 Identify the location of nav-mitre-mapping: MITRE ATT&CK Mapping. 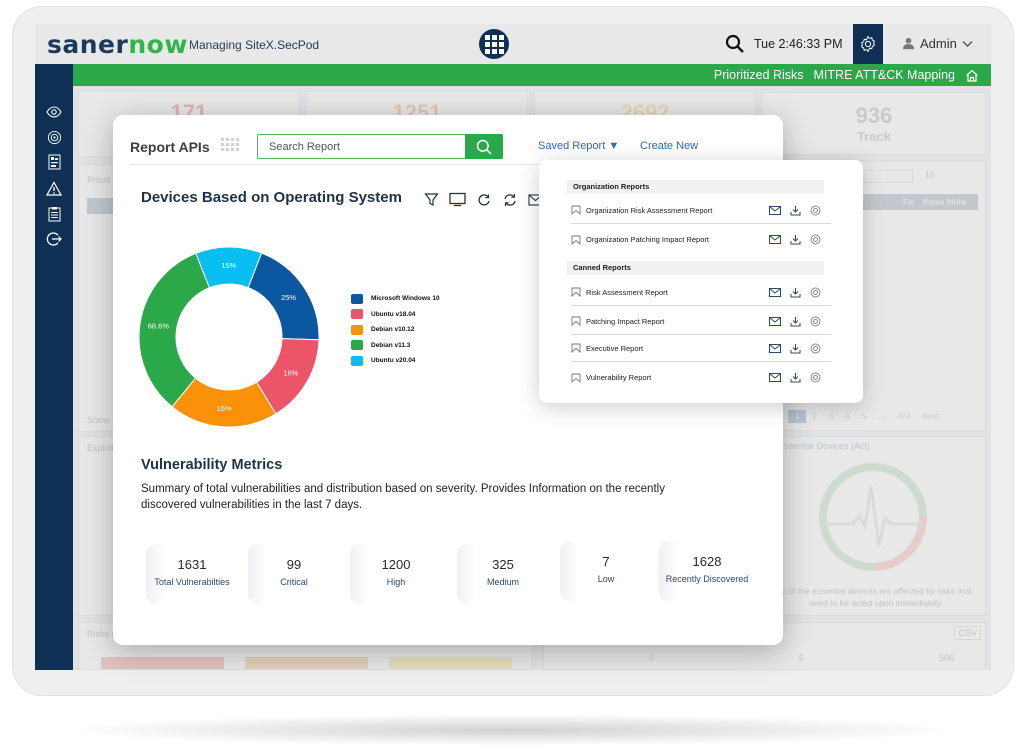
(884, 75).